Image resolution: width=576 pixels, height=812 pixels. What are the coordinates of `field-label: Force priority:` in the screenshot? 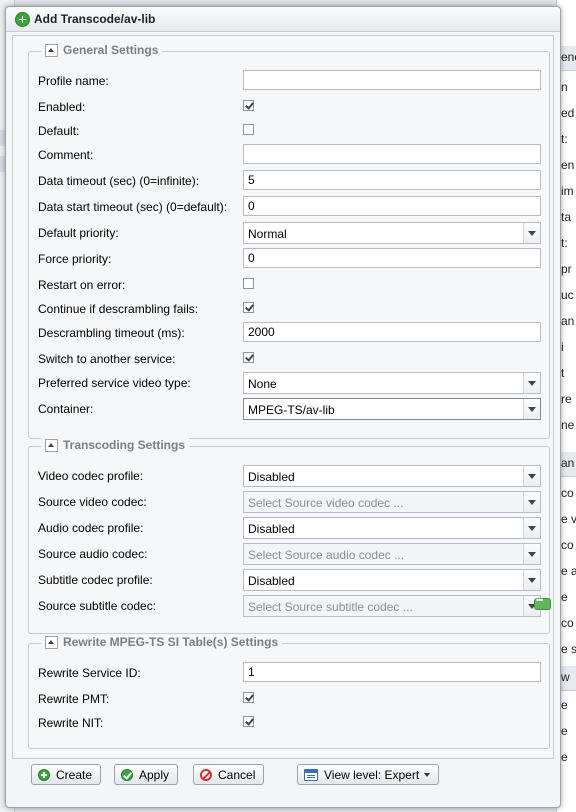 It's located at (75, 259).